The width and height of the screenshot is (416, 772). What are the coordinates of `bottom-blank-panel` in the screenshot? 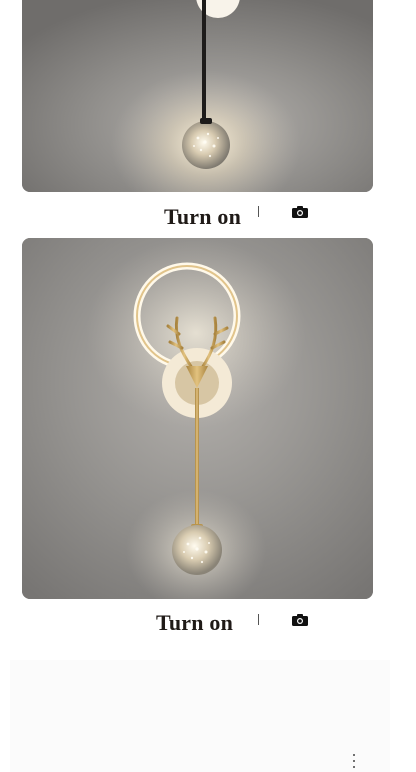 It's located at (200, 716).